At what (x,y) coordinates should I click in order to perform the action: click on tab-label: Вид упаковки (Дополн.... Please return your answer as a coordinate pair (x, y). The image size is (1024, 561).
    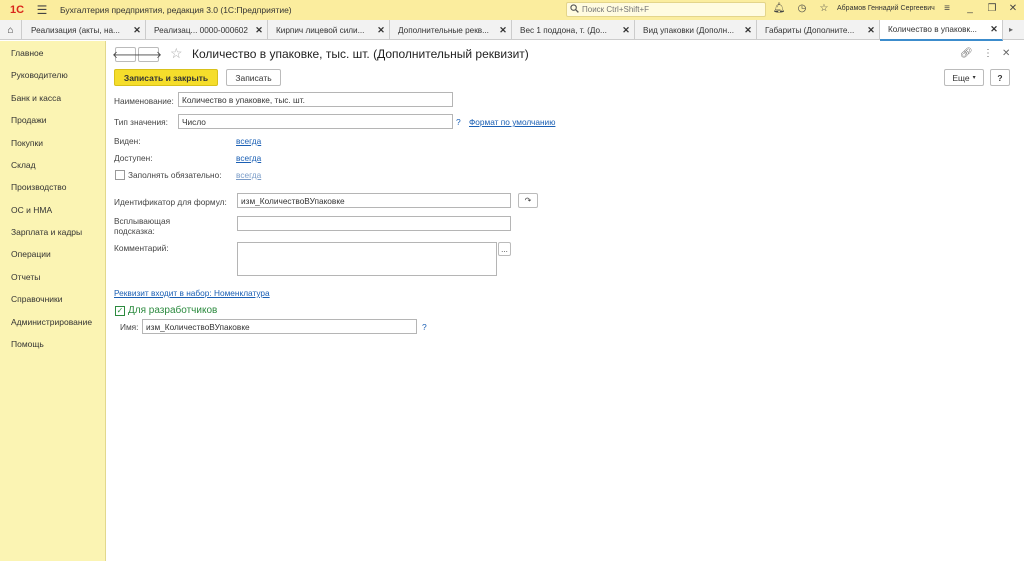
    Looking at the image, I should click on (689, 30).